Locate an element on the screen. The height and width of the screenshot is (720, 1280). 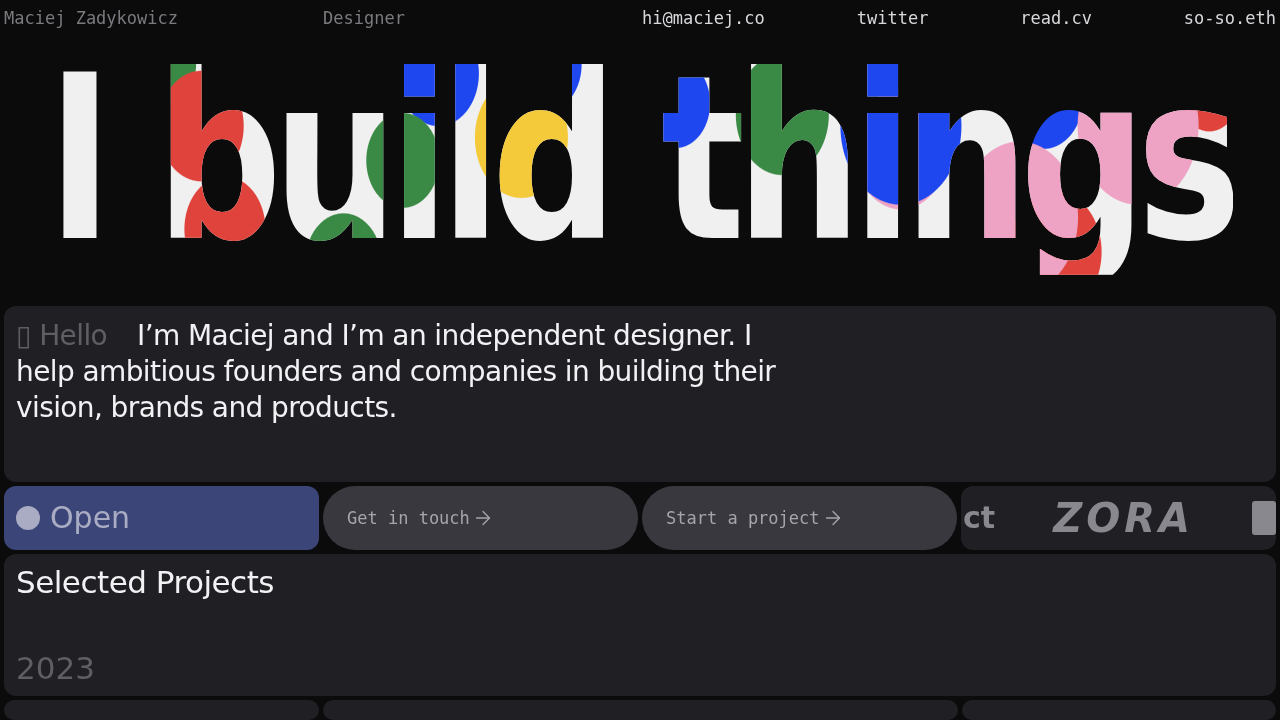
nav-link: so-so.eth is located at coordinates (1229, 17).